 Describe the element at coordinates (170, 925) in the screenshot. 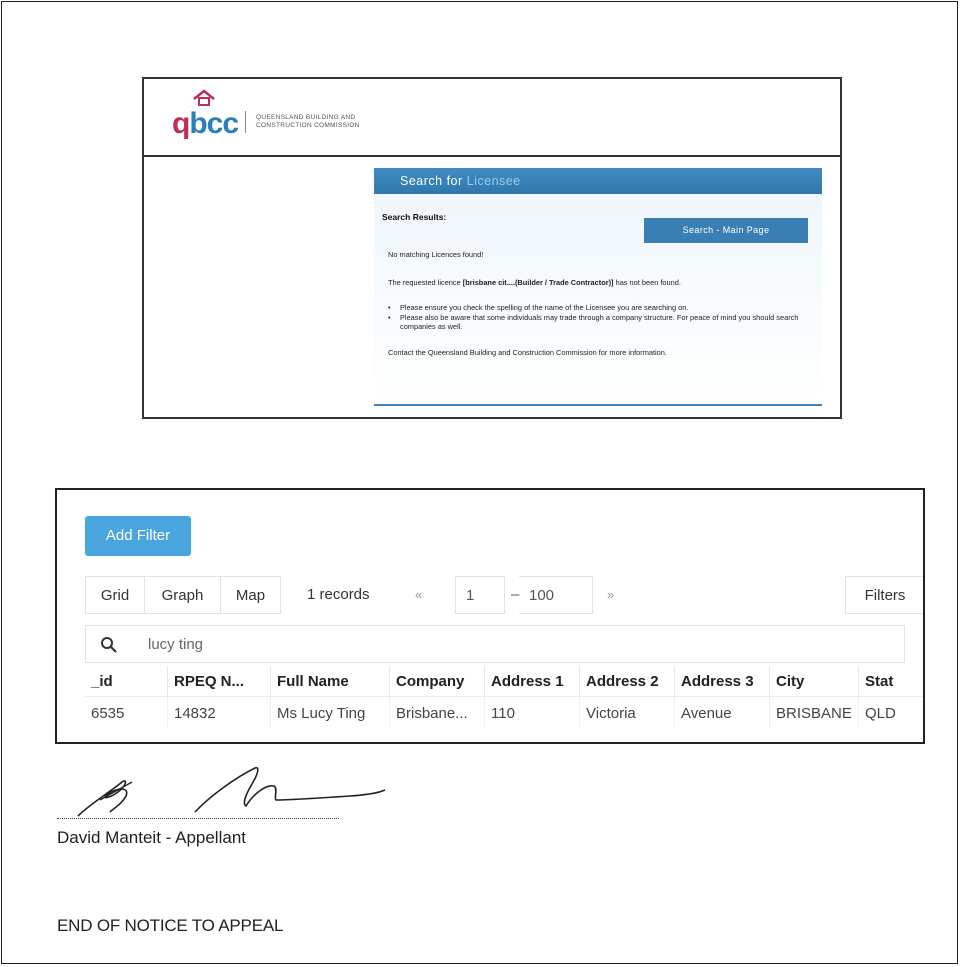

I see `end-of-notice-text: END OF NOTICE TO APPEAL` at that location.